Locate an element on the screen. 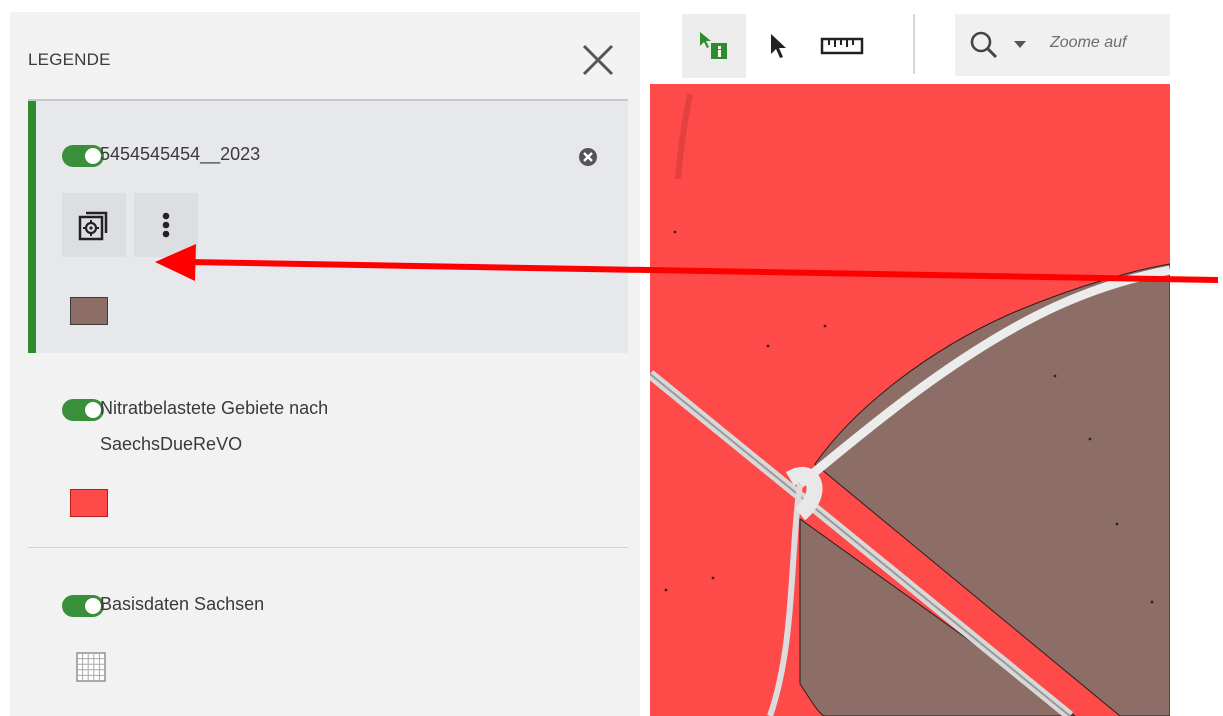  ruler-icon is located at coordinates (842, 46).